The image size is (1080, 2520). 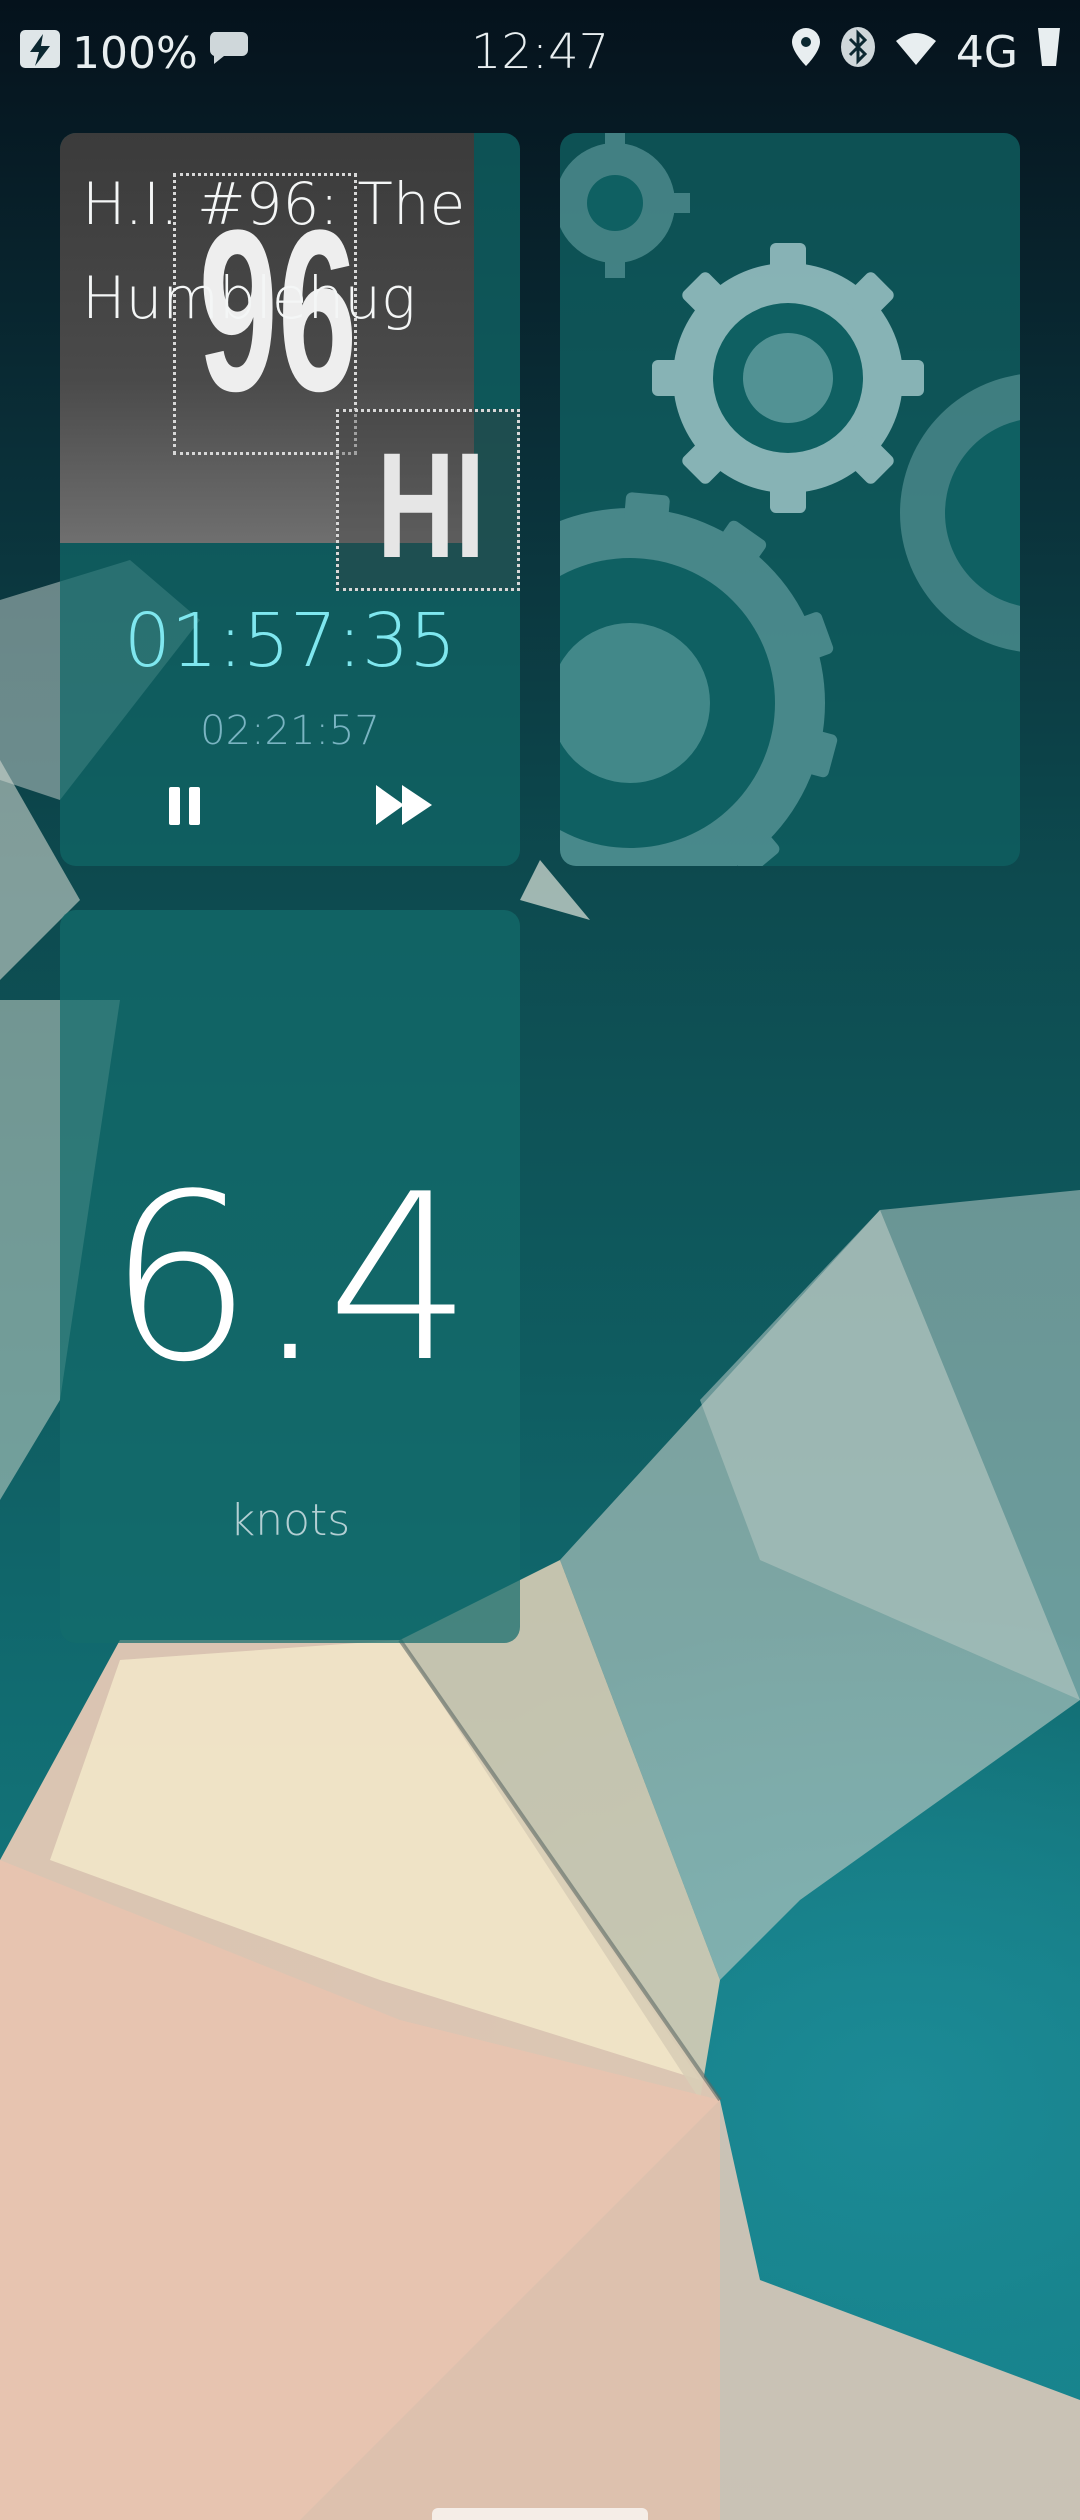 I want to click on status-right: 4G, so click(x=926, y=52).